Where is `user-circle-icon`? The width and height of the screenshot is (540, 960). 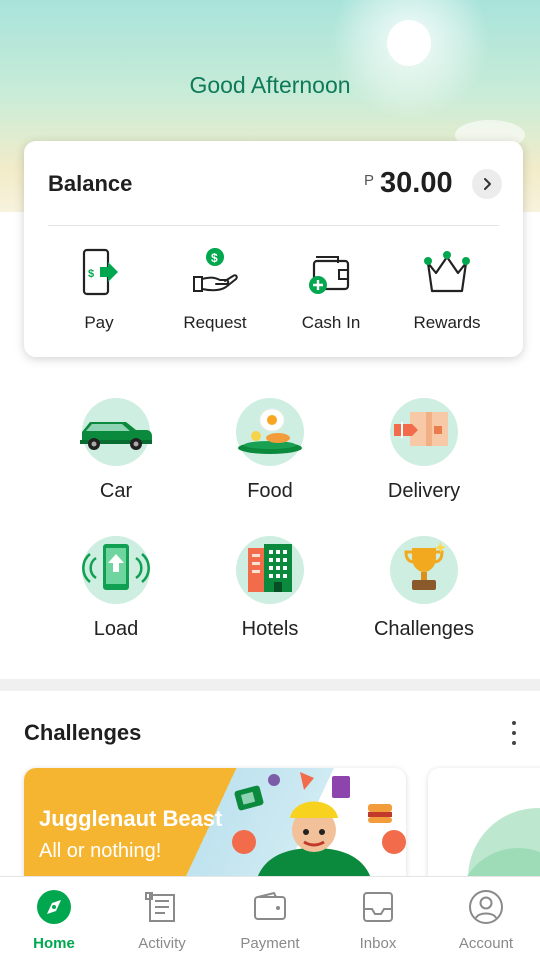
user-circle-icon is located at coordinates (486, 907).